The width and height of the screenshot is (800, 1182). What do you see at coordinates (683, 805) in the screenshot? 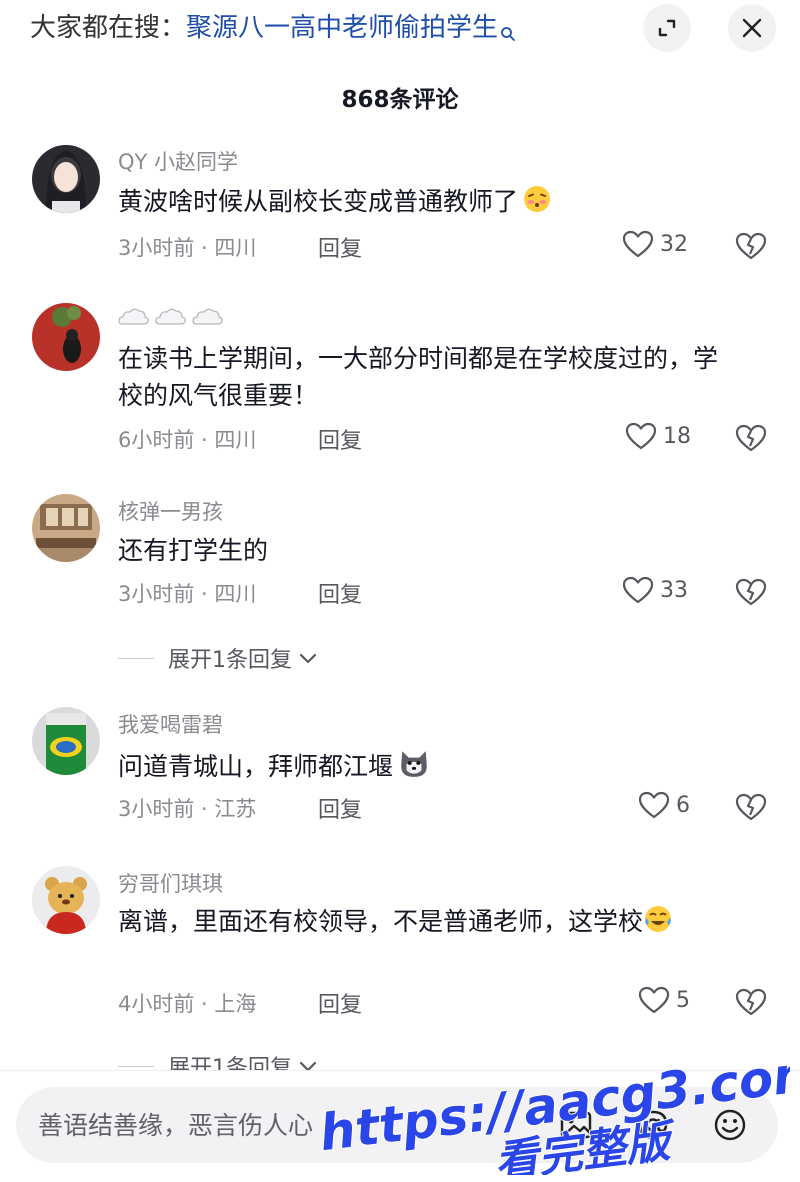
I see `like-count: 6` at bounding box center [683, 805].